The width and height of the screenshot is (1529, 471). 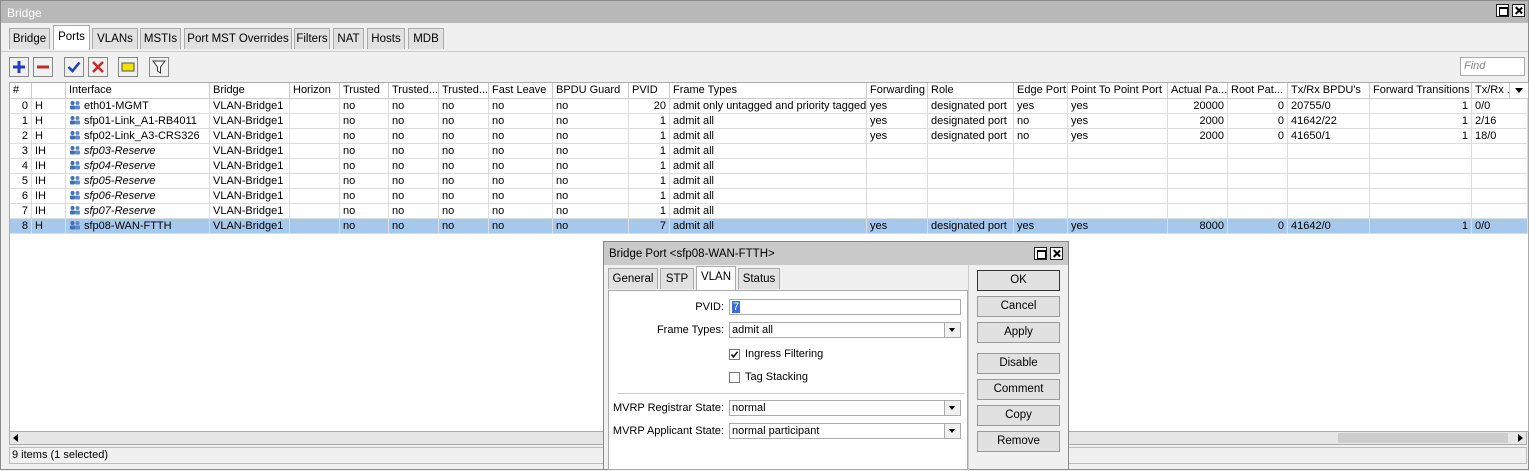 What do you see at coordinates (759, 278) in the screenshot?
I see `dialog-tab-status: Status` at bounding box center [759, 278].